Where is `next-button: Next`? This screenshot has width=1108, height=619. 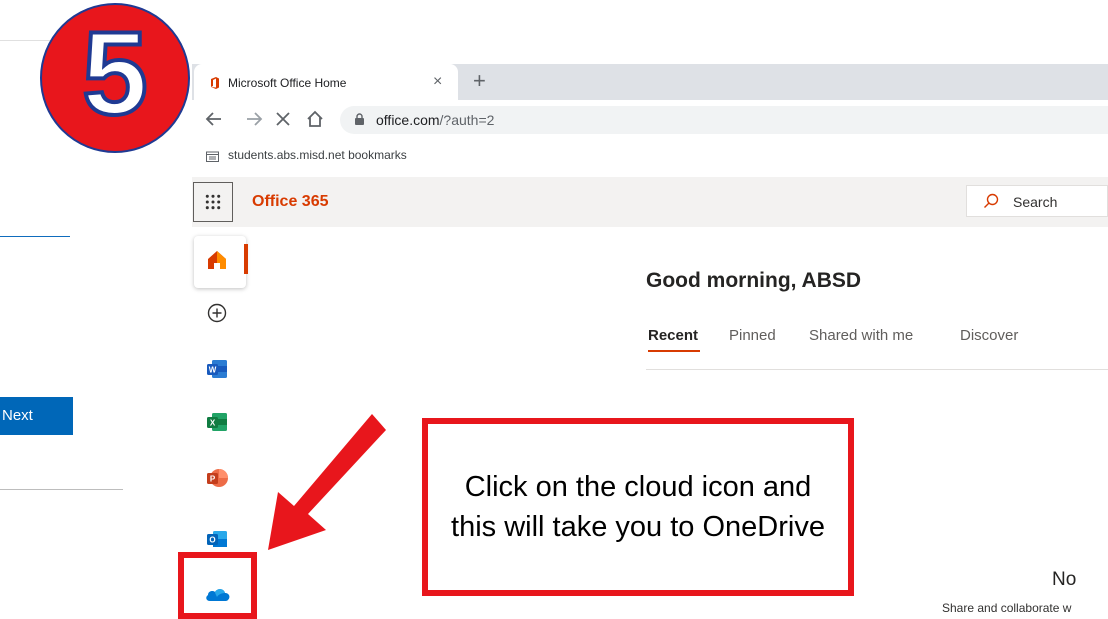 next-button: Next is located at coordinates (36, 416).